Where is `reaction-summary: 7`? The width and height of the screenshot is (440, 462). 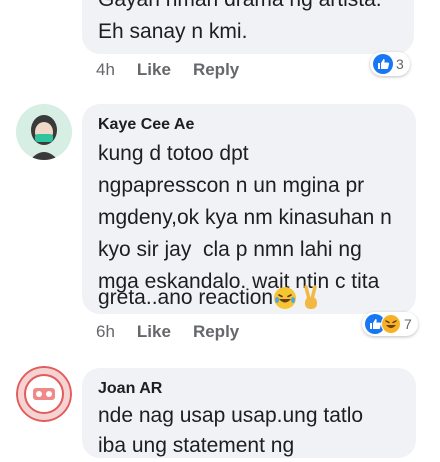
reaction-summary: 7 is located at coordinates (390, 324).